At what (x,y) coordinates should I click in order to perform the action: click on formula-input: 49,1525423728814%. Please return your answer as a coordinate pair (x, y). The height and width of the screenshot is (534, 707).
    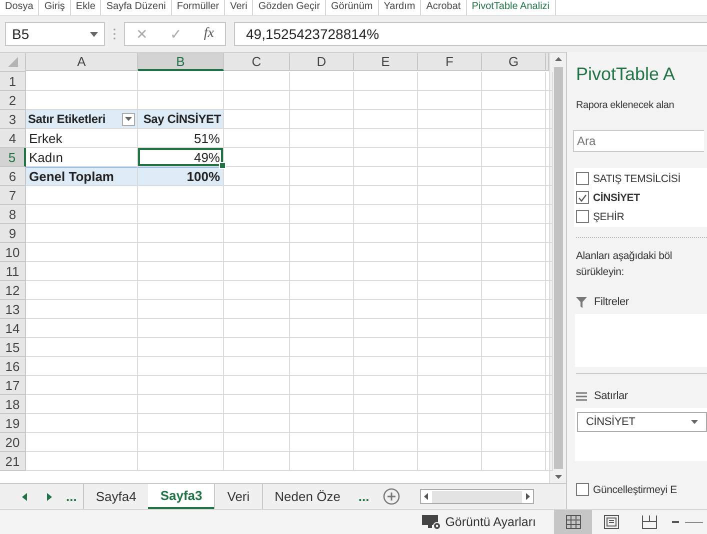
    Looking at the image, I should click on (470, 34).